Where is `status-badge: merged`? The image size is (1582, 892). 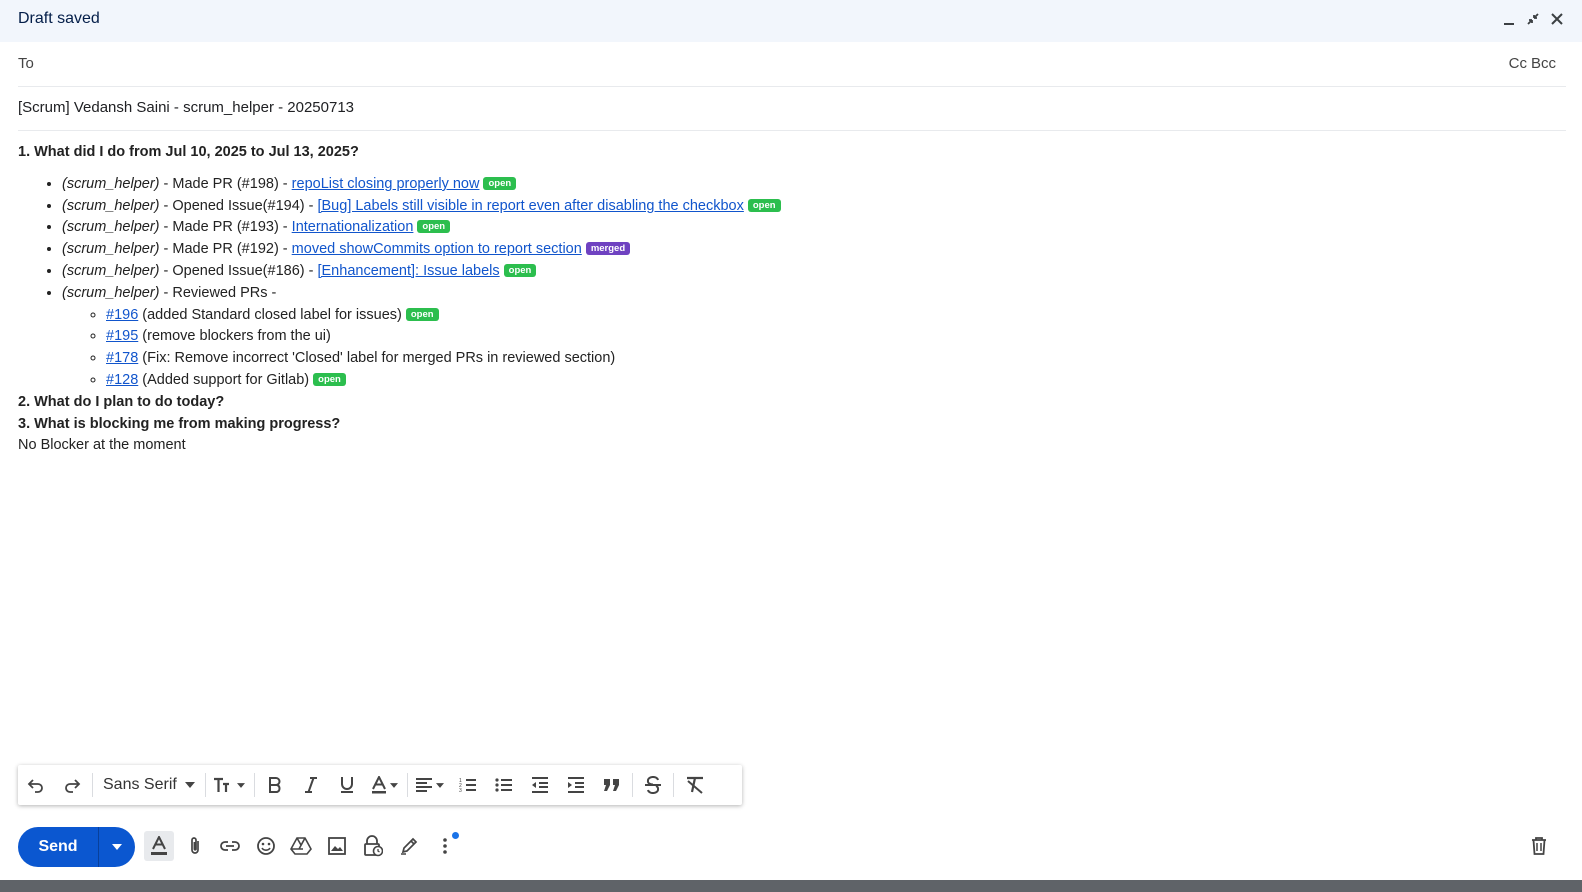 status-badge: merged is located at coordinates (608, 249).